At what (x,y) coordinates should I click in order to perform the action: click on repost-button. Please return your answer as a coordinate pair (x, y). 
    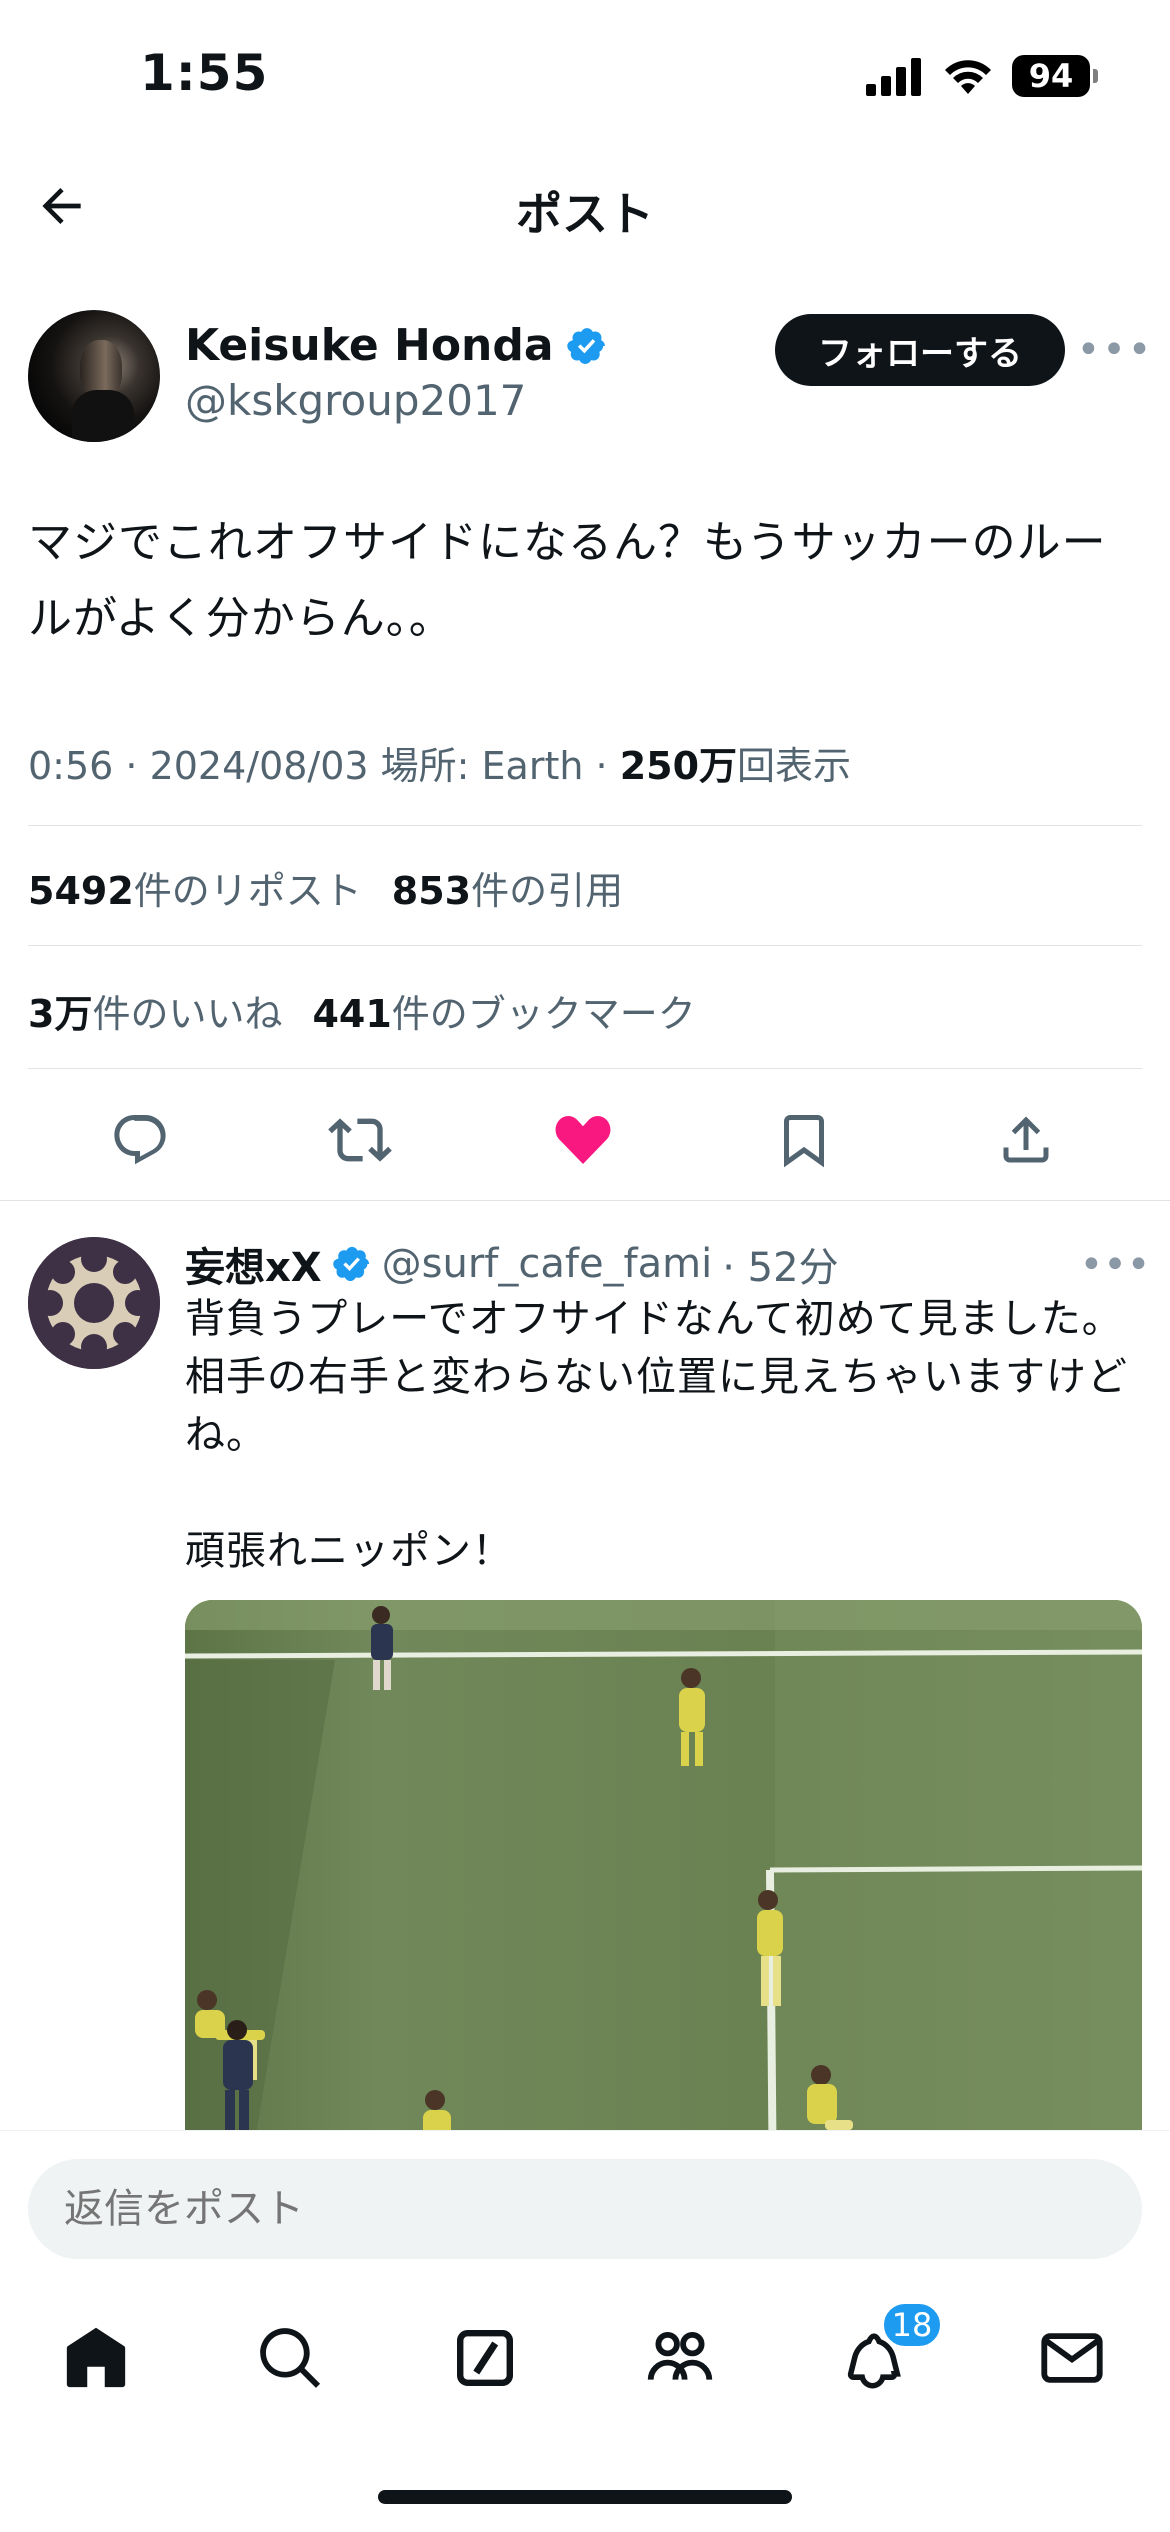
    Looking at the image, I should click on (360, 1140).